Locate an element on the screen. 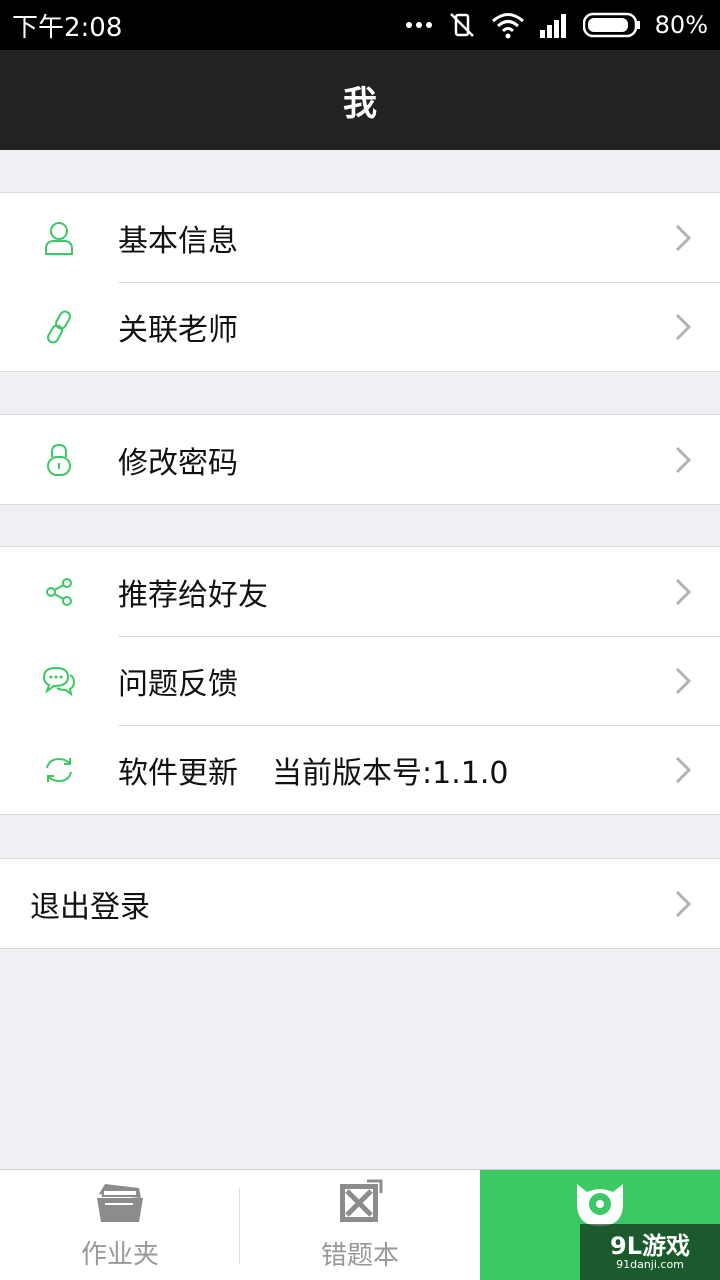  menu-item-link-teacher: 关联老师 is located at coordinates (360, 326).